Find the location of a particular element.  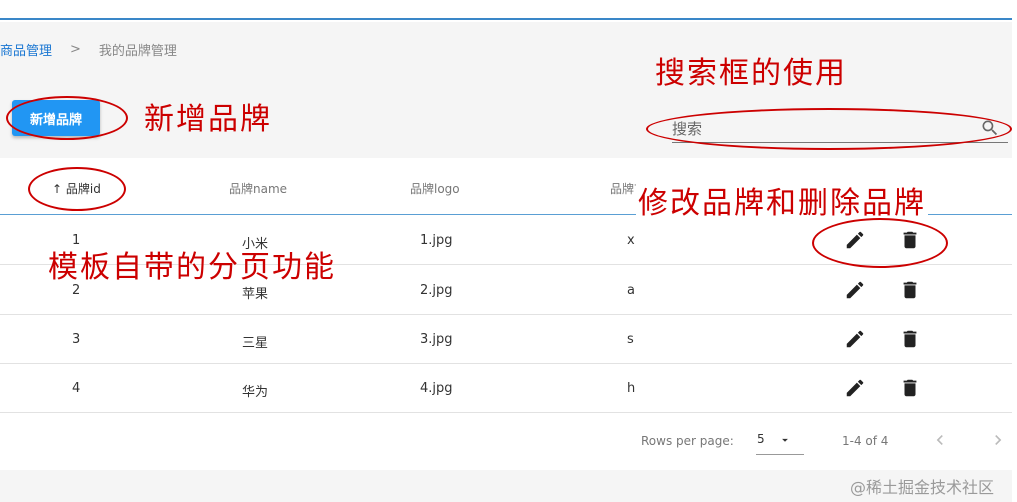

annotation-pagination: 模板自带的分页功能 is located at coordinates (192, 267).